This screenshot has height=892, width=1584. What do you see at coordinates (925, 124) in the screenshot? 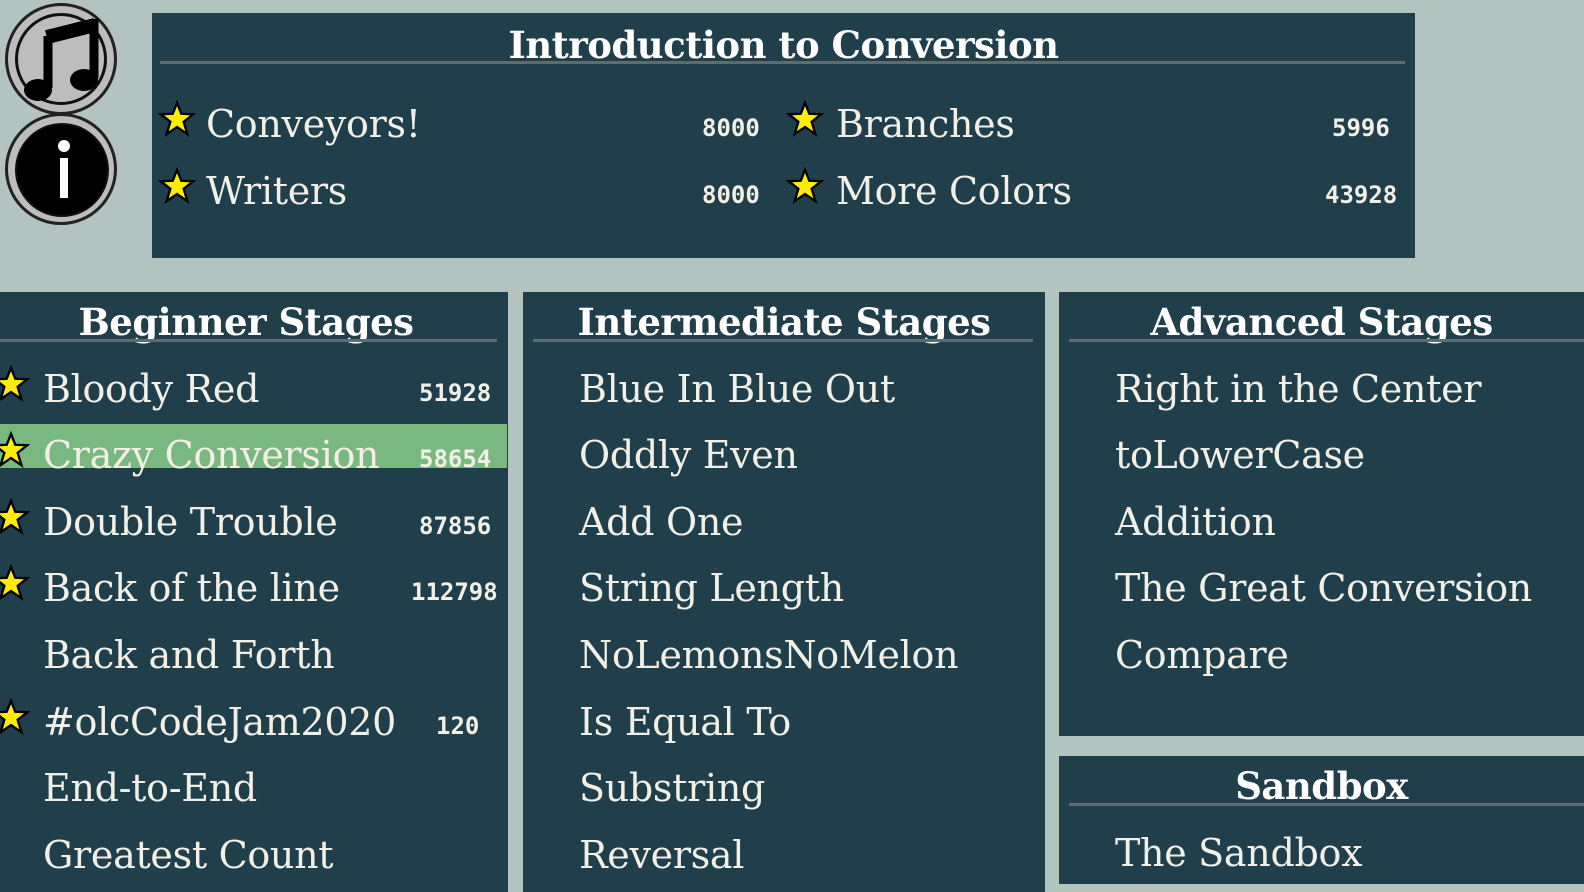
I see `level-name: Branches` at bounding box center [925, 124].